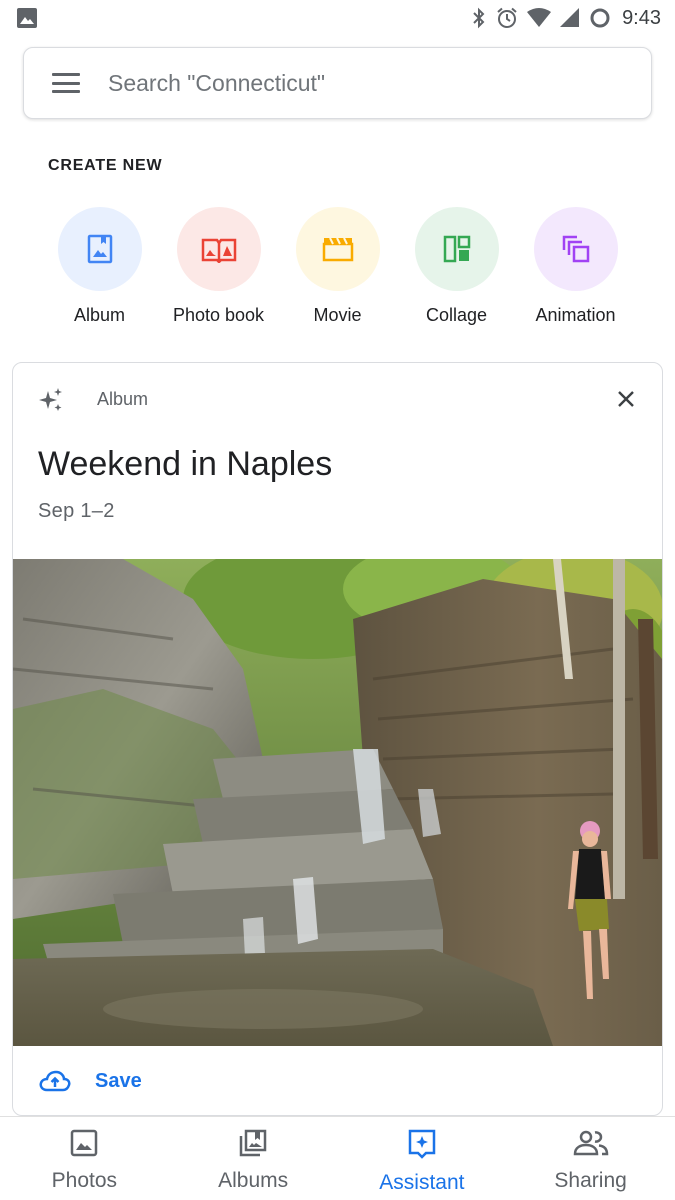 The image size is (675, 1200). I want to click on card-date: Sep 1–2, so click(76, 511).